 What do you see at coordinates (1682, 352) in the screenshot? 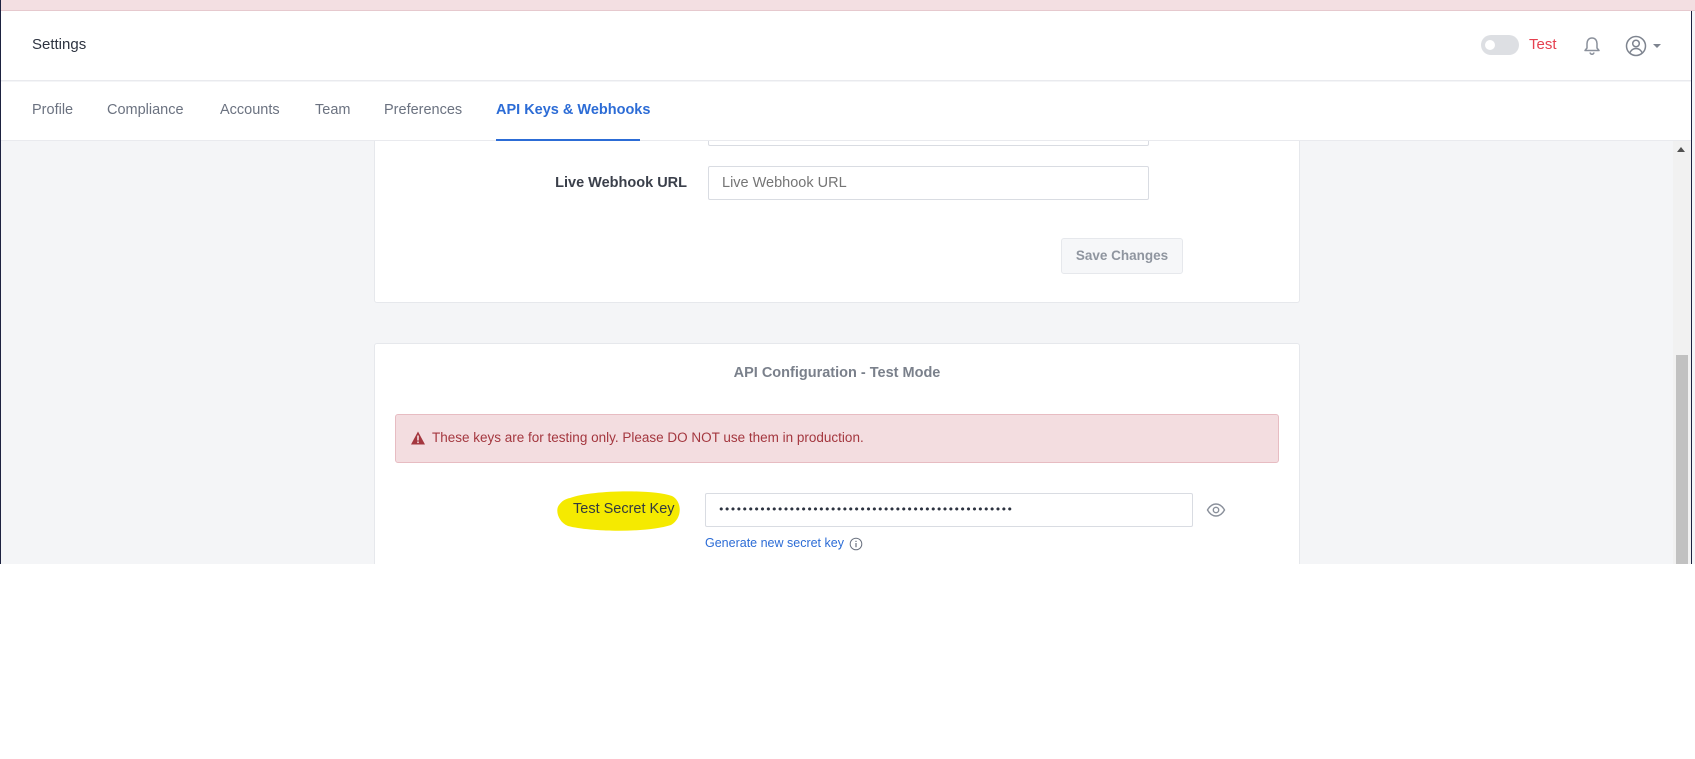
I see `content-scrollbar` at bounding box center [1682, 352].